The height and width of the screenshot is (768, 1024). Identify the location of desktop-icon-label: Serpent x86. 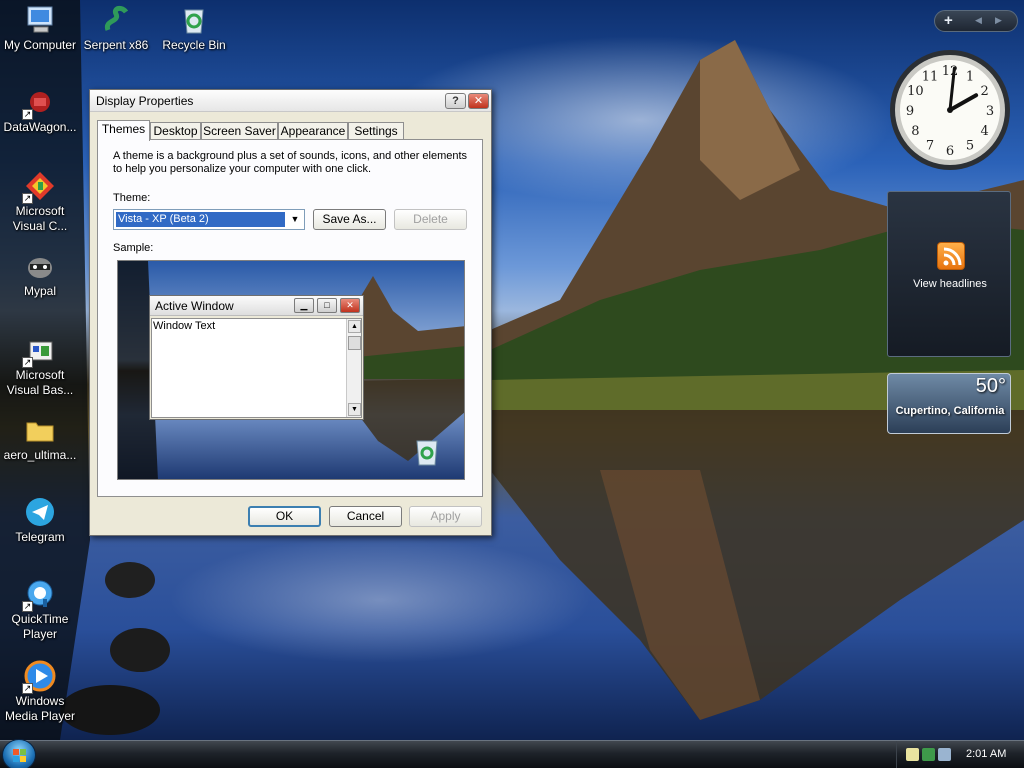
(116, 45).